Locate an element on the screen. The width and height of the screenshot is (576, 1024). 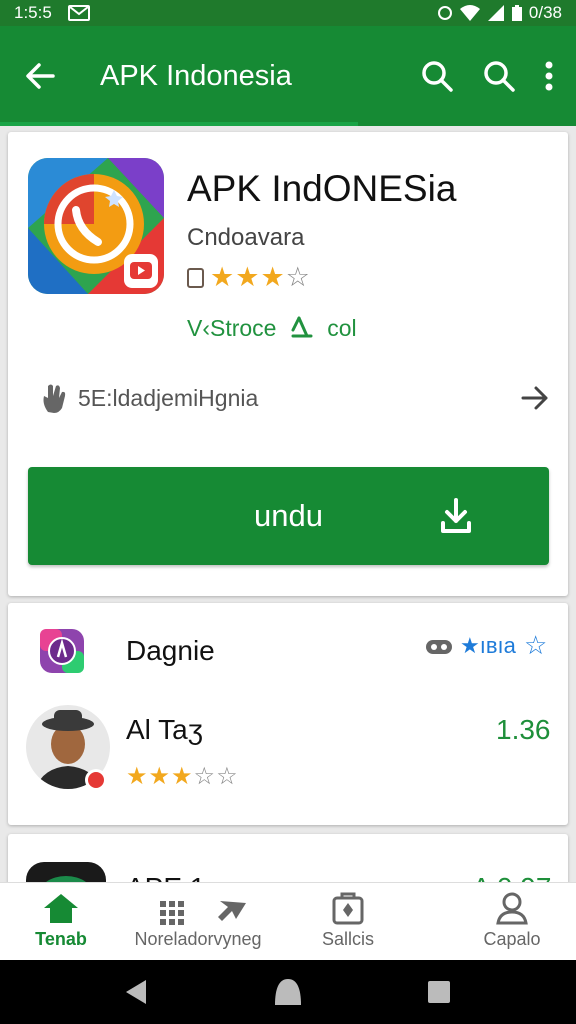
wifi-icon is located at coordinates (469, 13).